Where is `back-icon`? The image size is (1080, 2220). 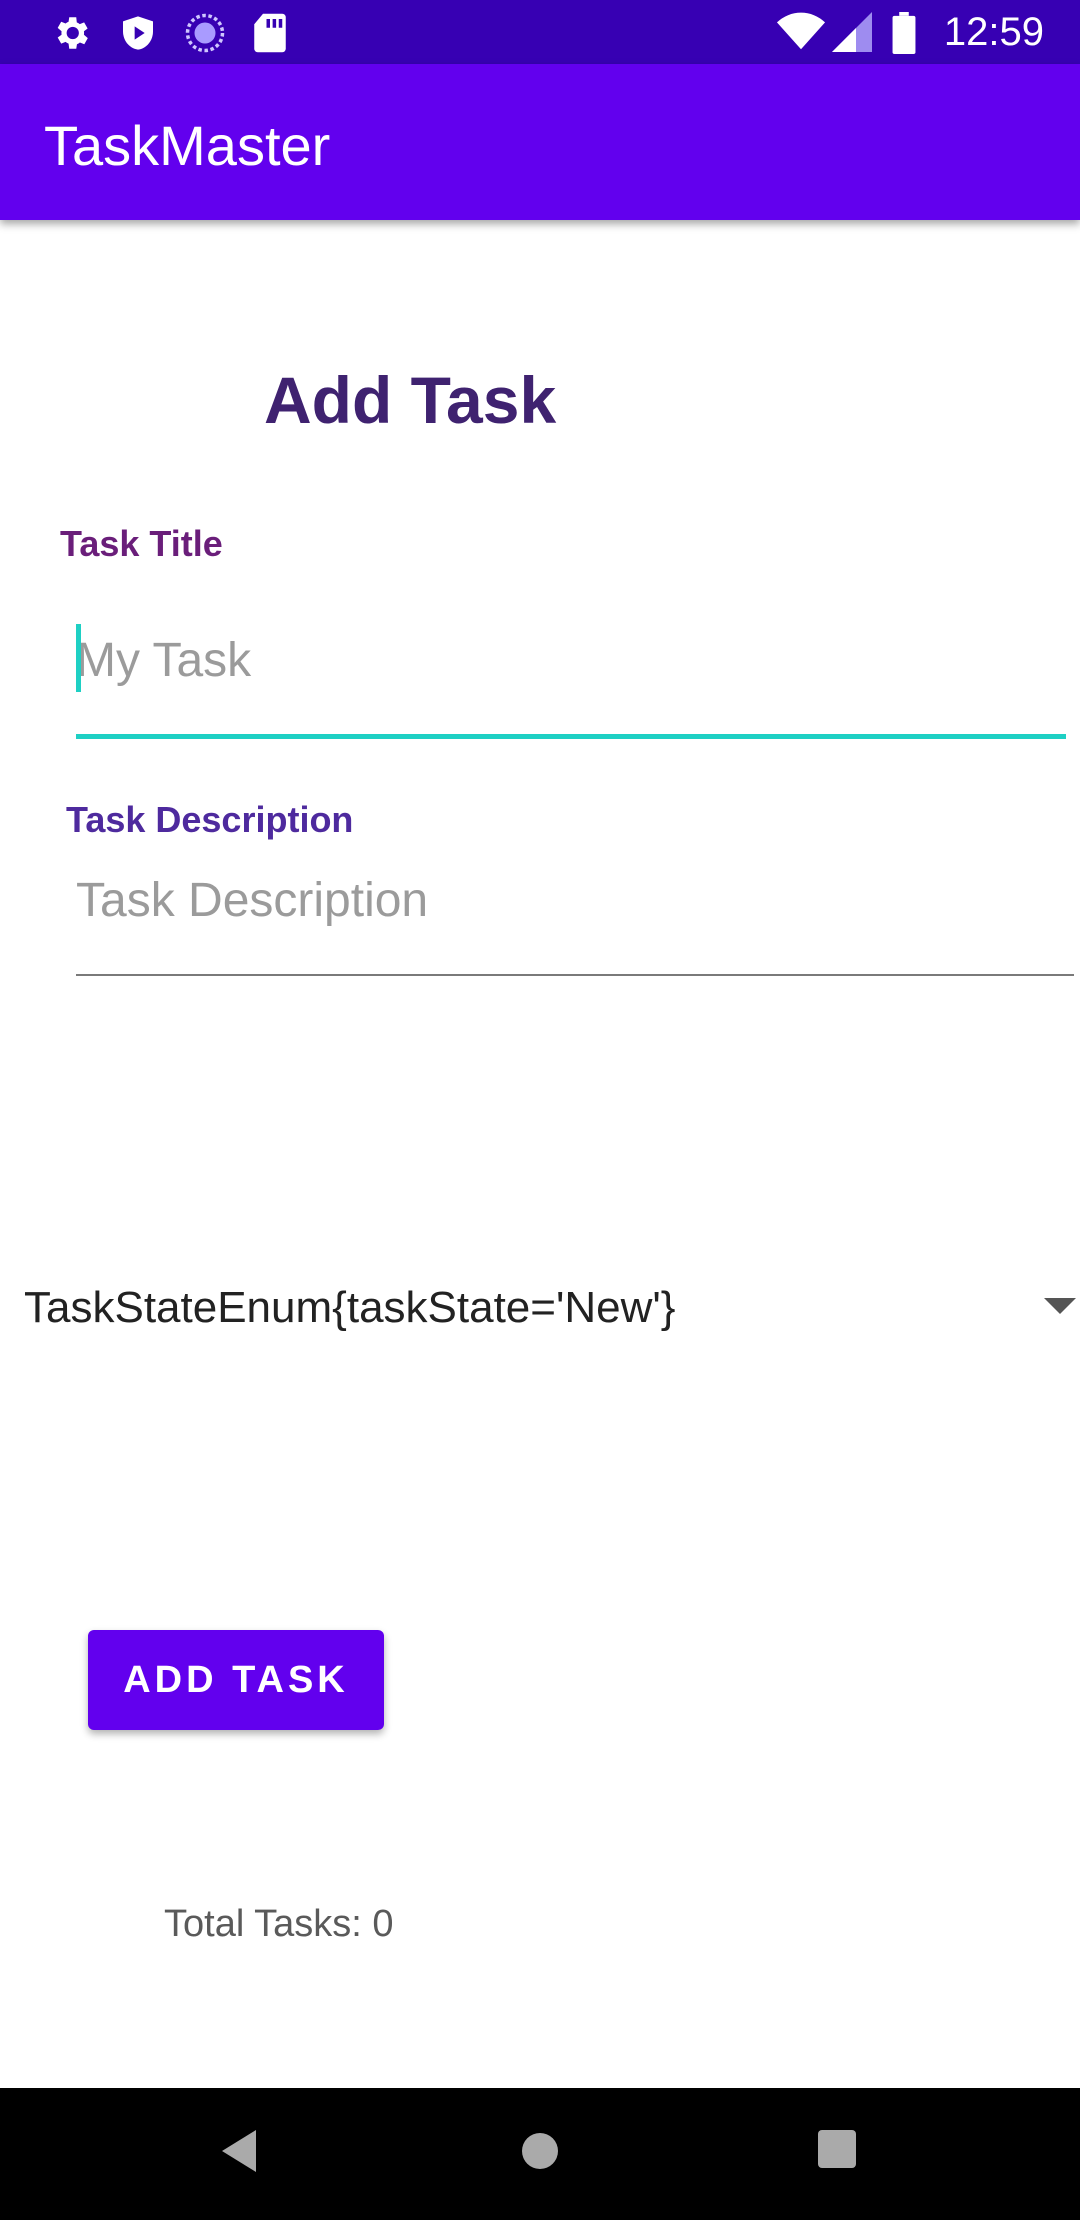
back-icon is located at coordinates (240, 2153).